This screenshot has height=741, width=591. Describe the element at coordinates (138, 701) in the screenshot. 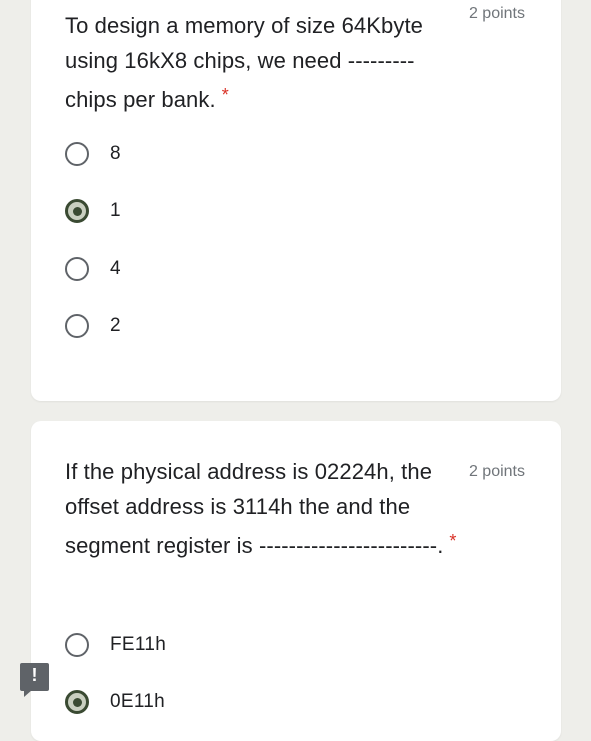

I see `option-label: 0E11h` at that location.